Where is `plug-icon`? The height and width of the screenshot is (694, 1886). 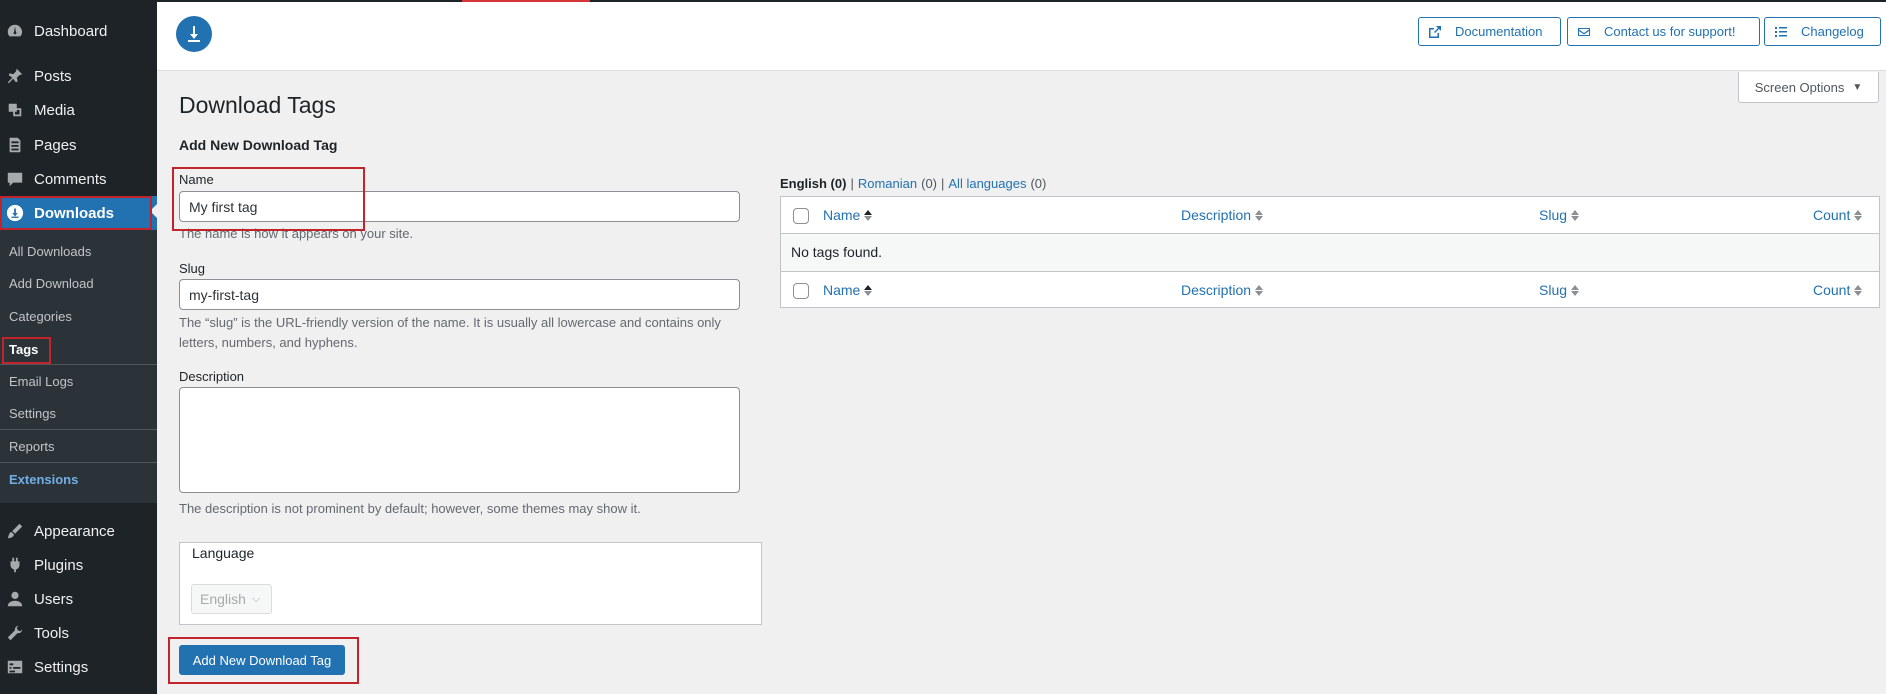
plug-icon is located at coordinates (15, 565).